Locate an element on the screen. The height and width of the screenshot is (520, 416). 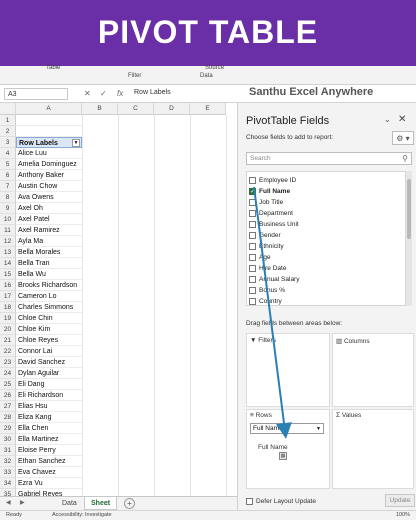
sheet-tabs-bar: ◀ ▶ Data Sheet ... + is located at coordinates (118, 503).